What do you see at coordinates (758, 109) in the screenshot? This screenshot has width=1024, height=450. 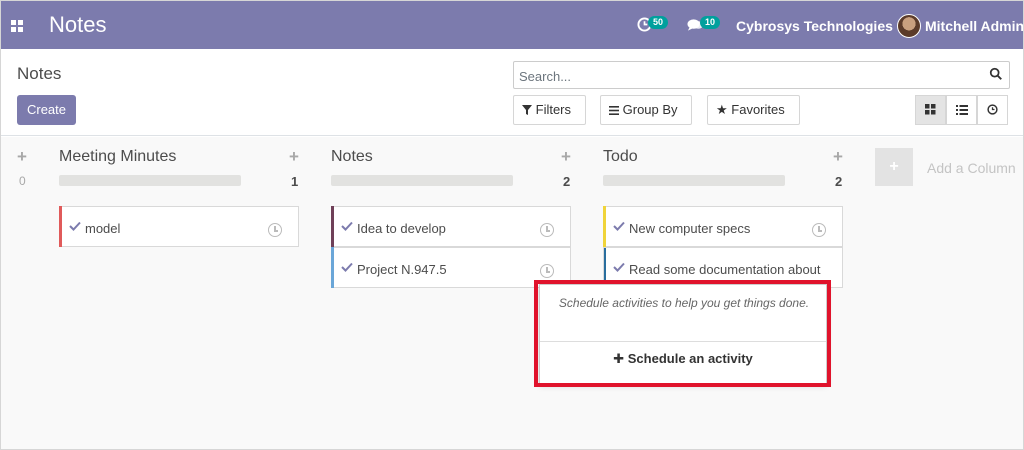 I see `favorites-label: Favorites` at bounding box center [758, 109].